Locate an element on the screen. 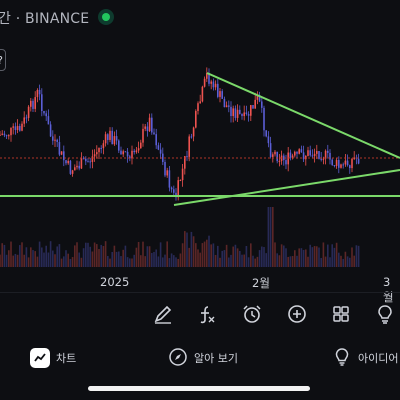  market-open-icon is located at coordinates (106, 17).